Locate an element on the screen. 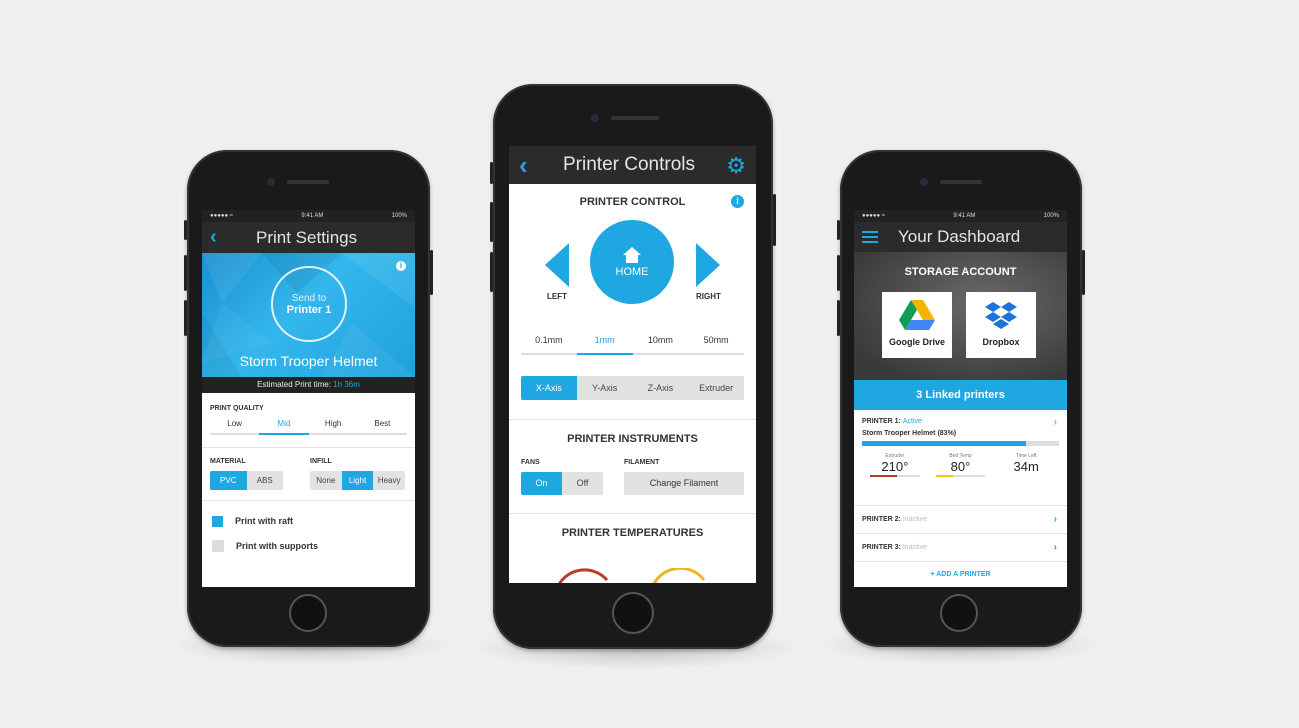 The height and width of the screenshot is (728, 1299). supports-checkbox is located at coordinates (218, 546).